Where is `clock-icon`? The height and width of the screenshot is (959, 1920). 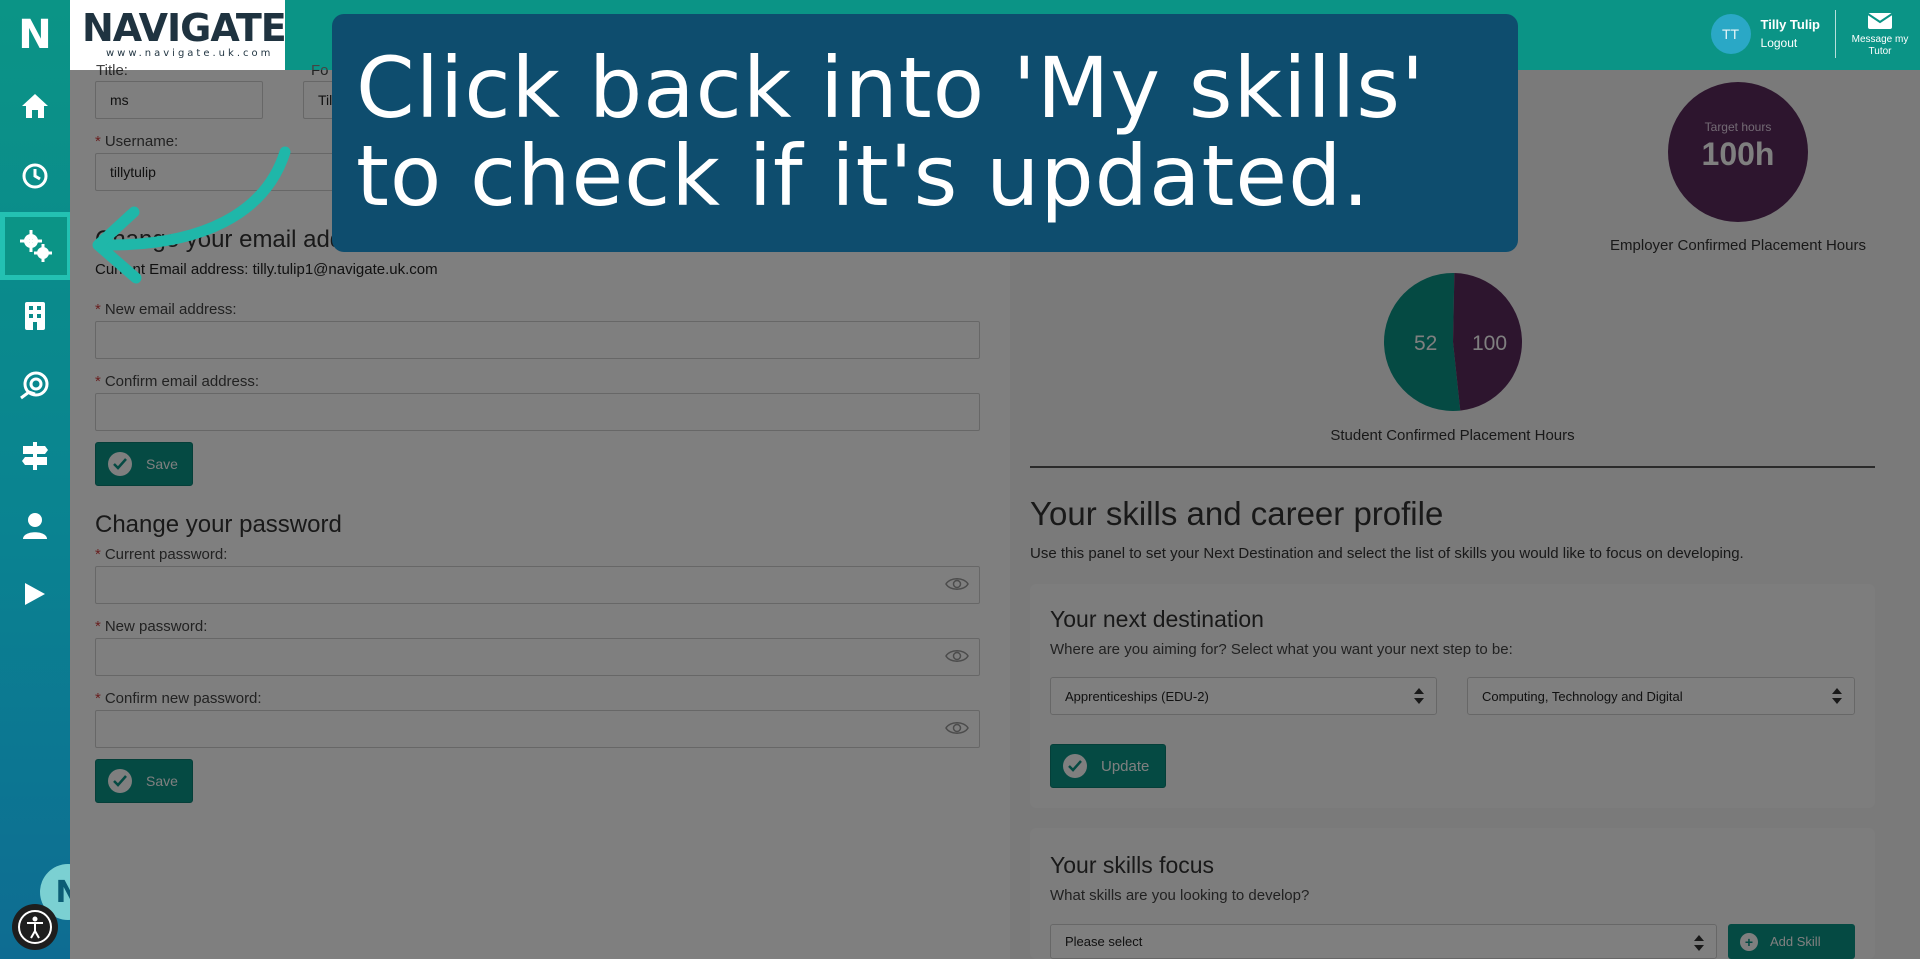 clock-icon is located at coordinates (35, 176).